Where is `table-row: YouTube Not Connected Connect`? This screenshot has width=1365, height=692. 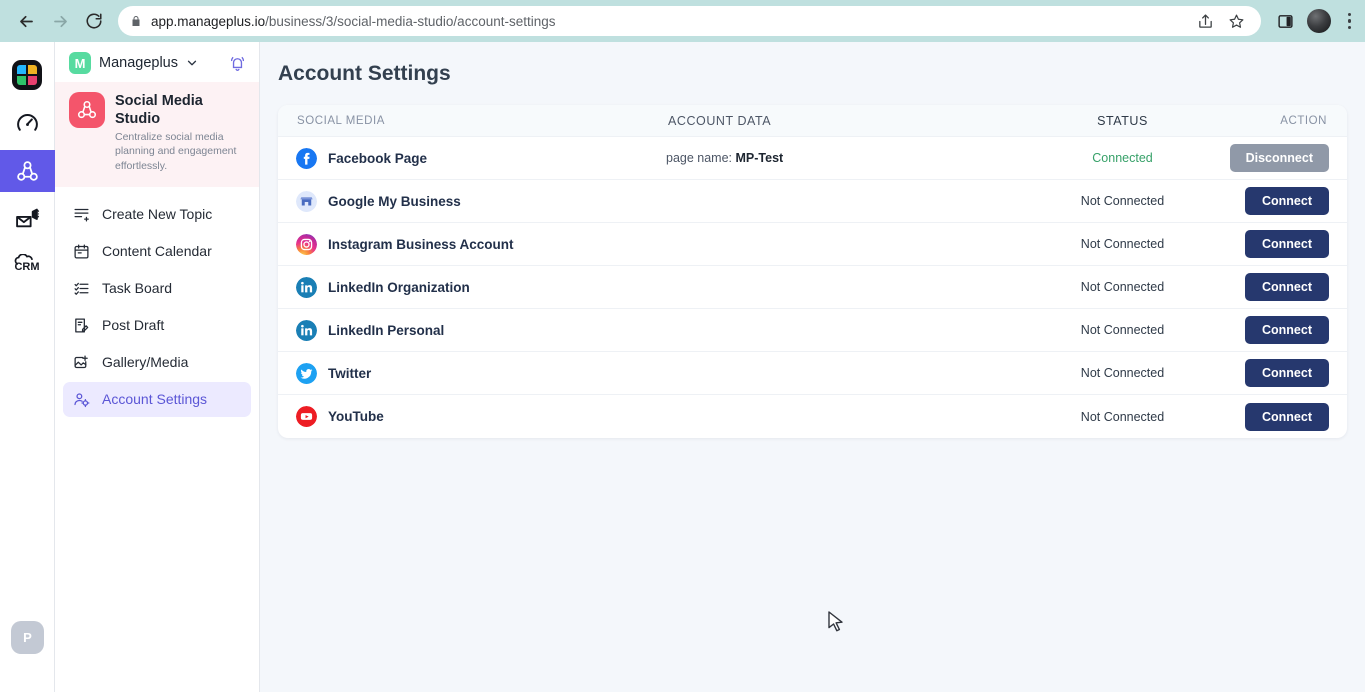
table-row: YouTube Not Connected Connect is located at coordinates (812, 416).